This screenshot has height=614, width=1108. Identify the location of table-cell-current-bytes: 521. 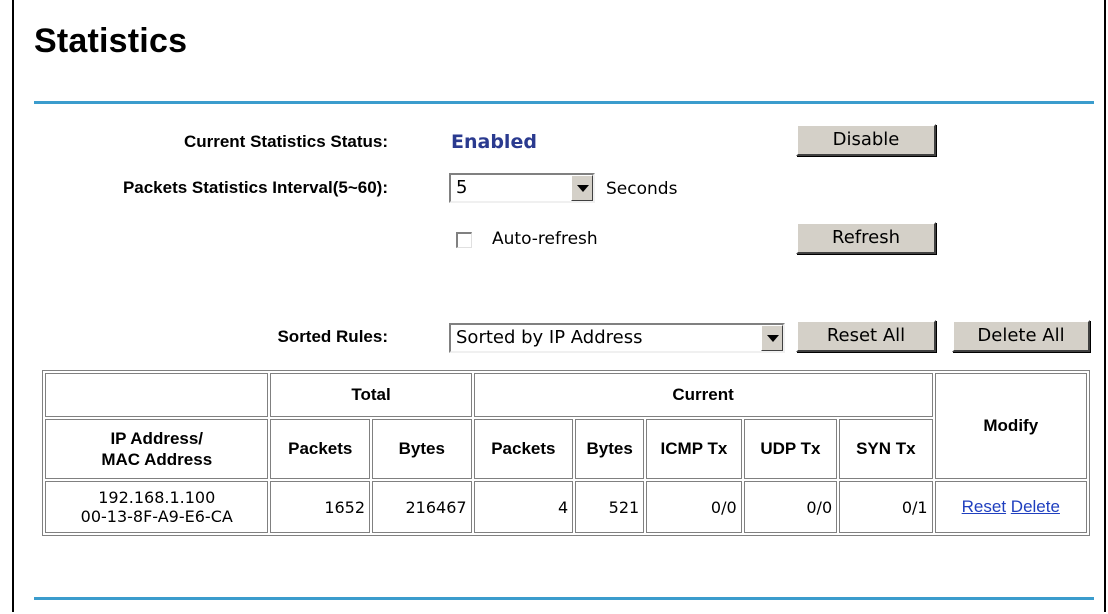
(610, 507).